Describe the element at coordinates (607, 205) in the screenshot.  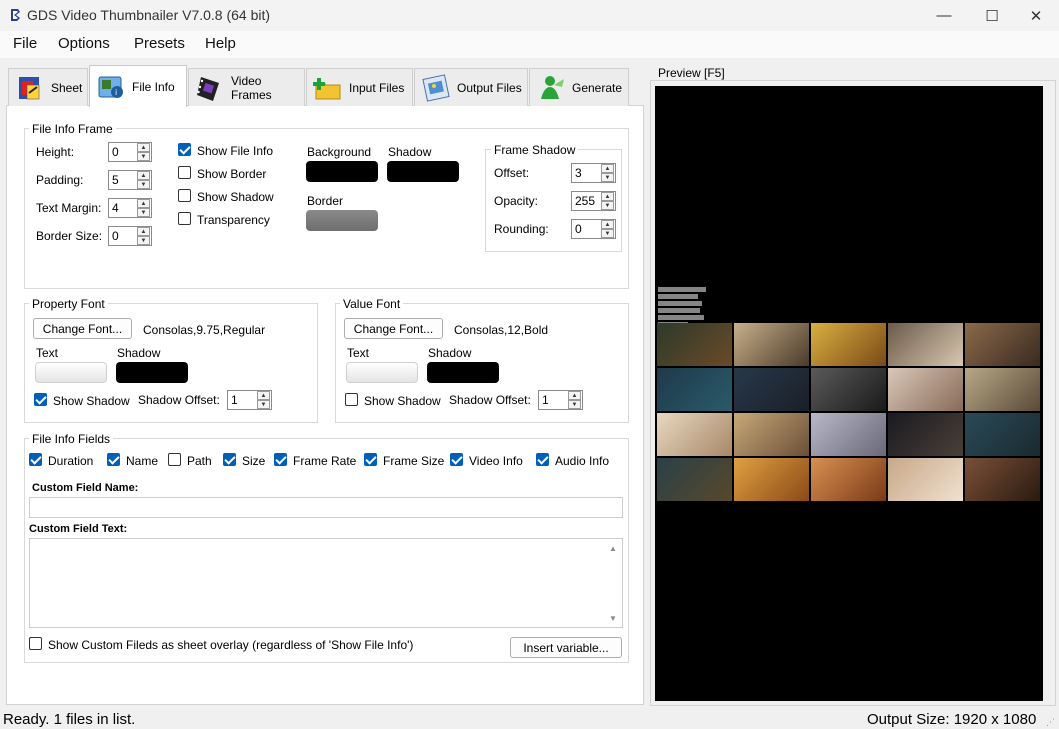
I see `opacity-down-arrow-icon: ▼` at that location.